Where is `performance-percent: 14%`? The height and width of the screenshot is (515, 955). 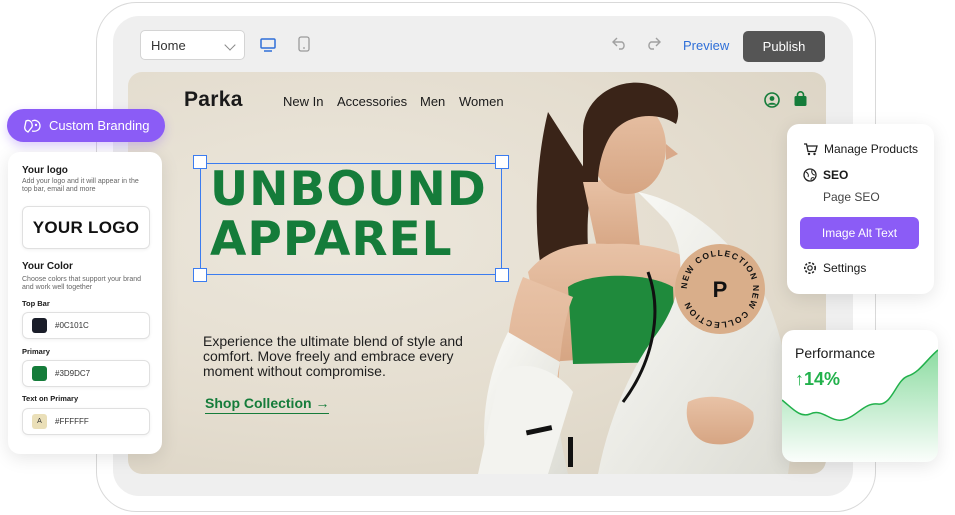 performance-percent: 14% is located at coordinates (822, 379).